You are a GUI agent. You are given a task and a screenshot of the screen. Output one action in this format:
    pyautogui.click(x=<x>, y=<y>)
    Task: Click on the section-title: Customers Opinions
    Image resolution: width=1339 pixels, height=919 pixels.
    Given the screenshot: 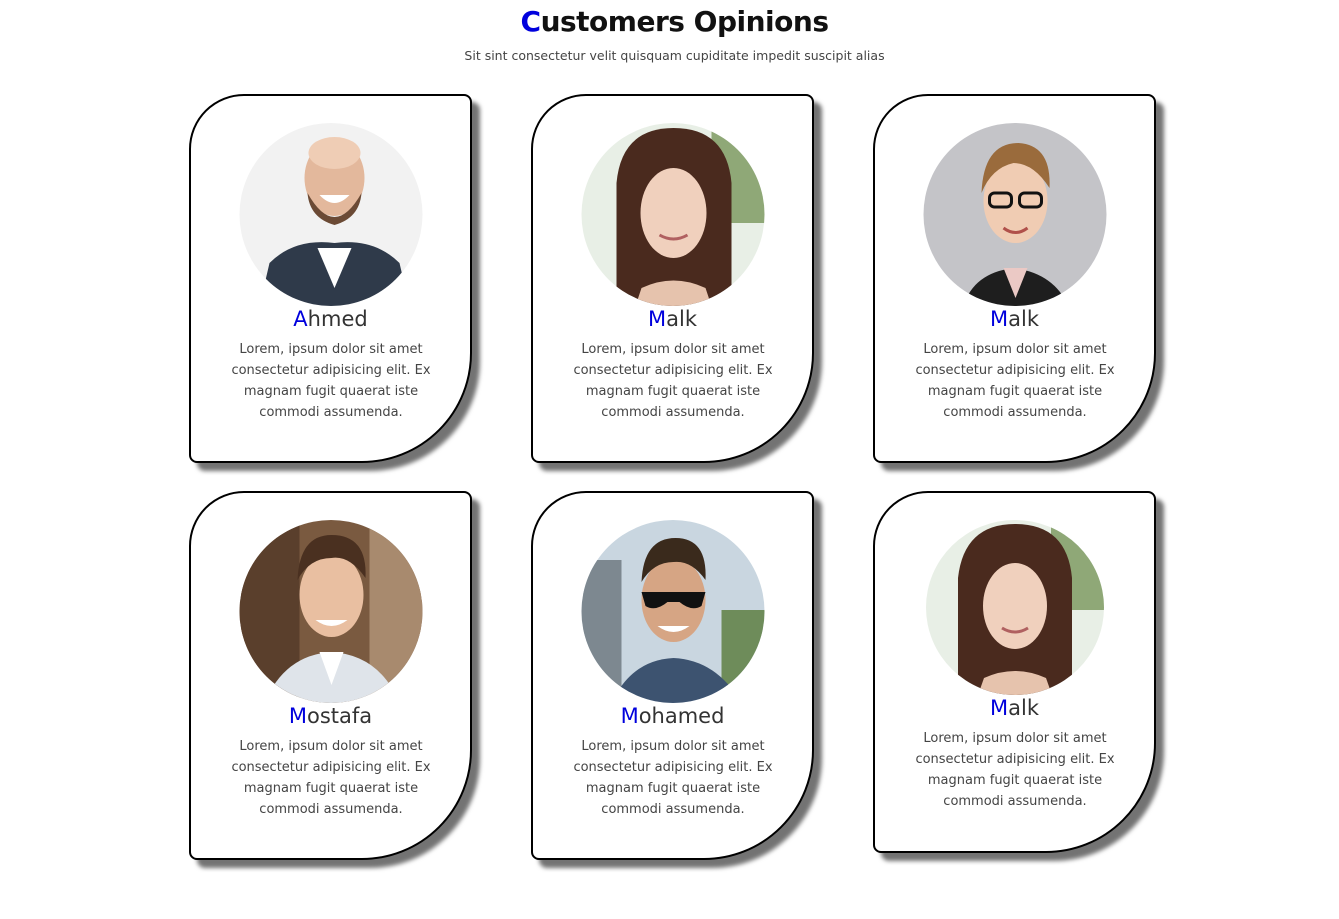 What is the action you would take?
    pyautogui.click(x=669, y=22)
    